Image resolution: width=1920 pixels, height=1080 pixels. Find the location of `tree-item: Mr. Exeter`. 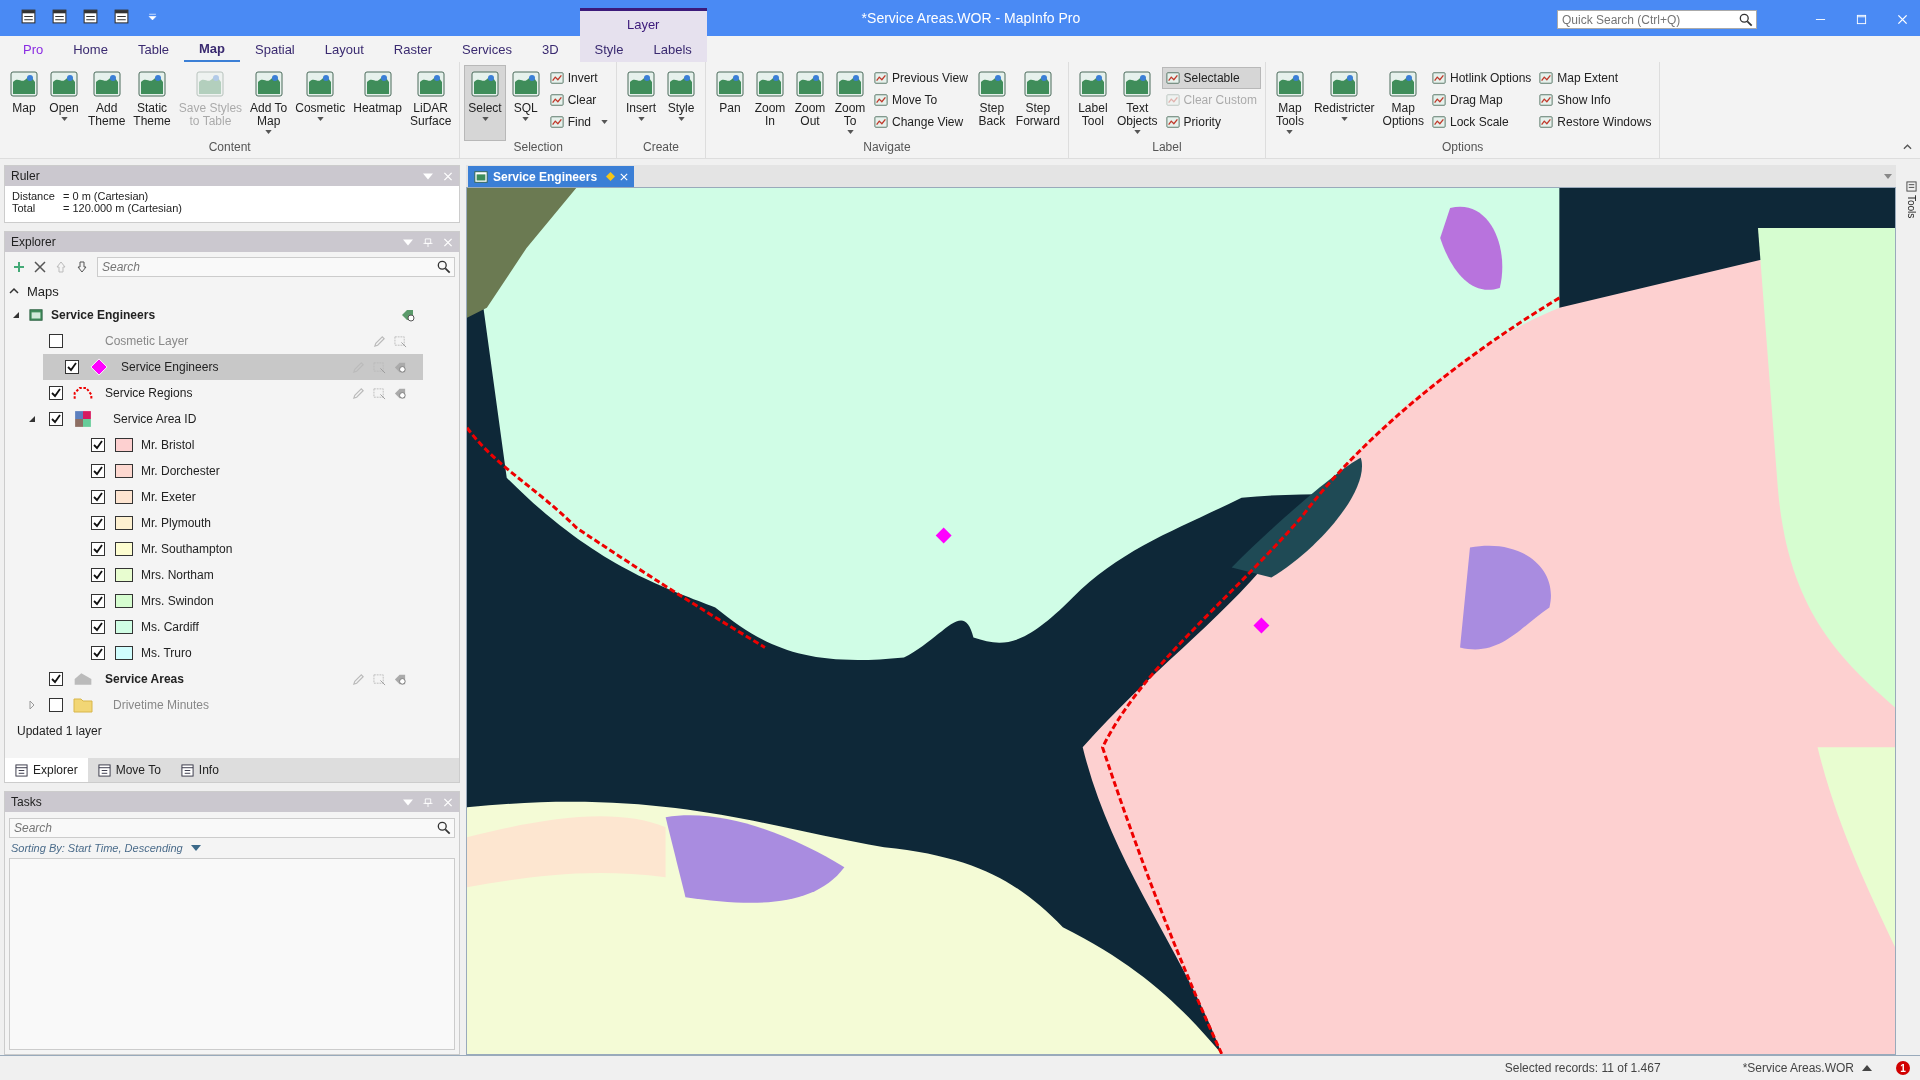

tree-item: Mr. Exeter is located at coordinates (282, 497).